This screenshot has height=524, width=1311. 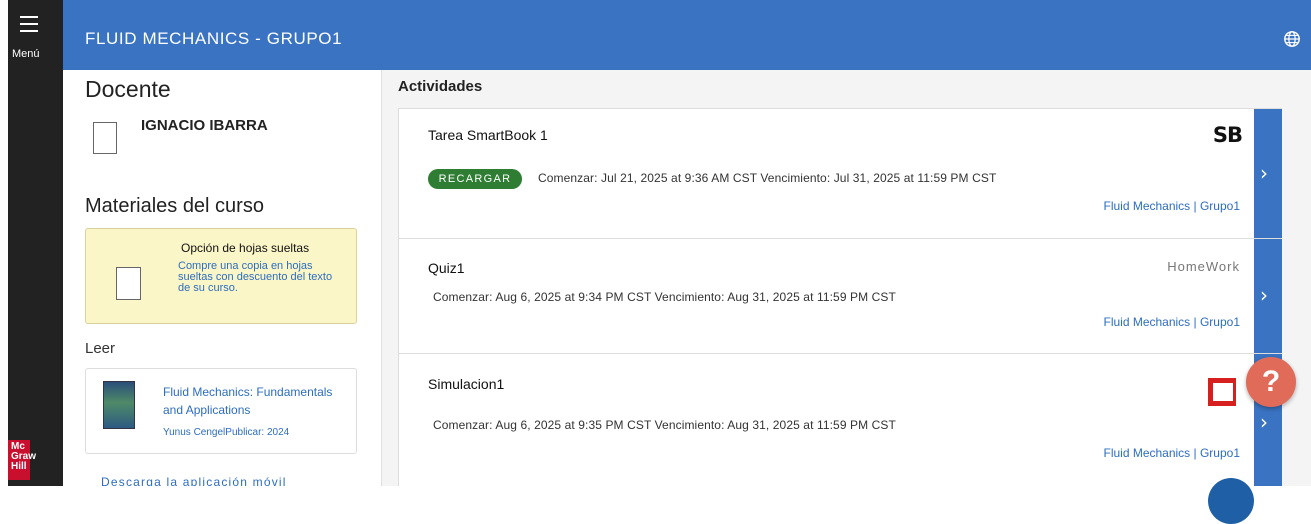 What do you see at coordinates (1231, 501) in the screenshot?
I see `chat-button` at bounding box center [1231, 501].